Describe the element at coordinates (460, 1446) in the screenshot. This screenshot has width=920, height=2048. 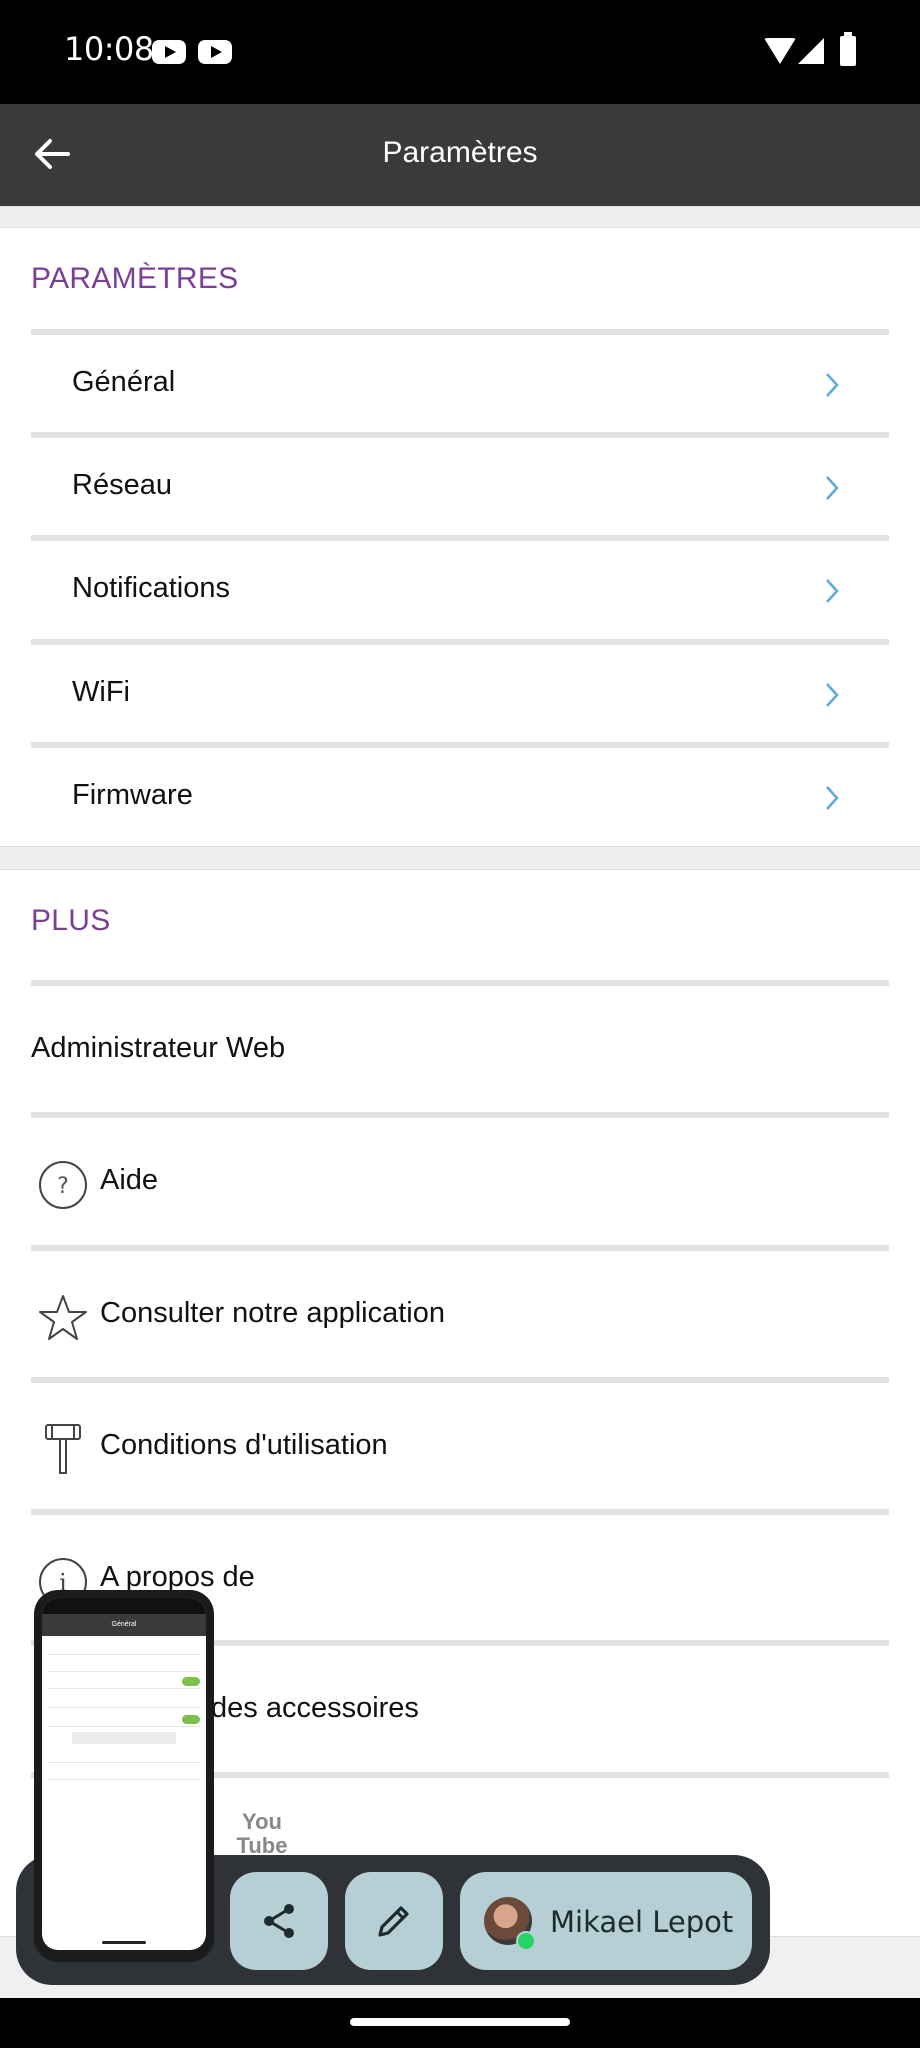
I see `plus-item-conditions: Conditions d'utilisation` at that location.